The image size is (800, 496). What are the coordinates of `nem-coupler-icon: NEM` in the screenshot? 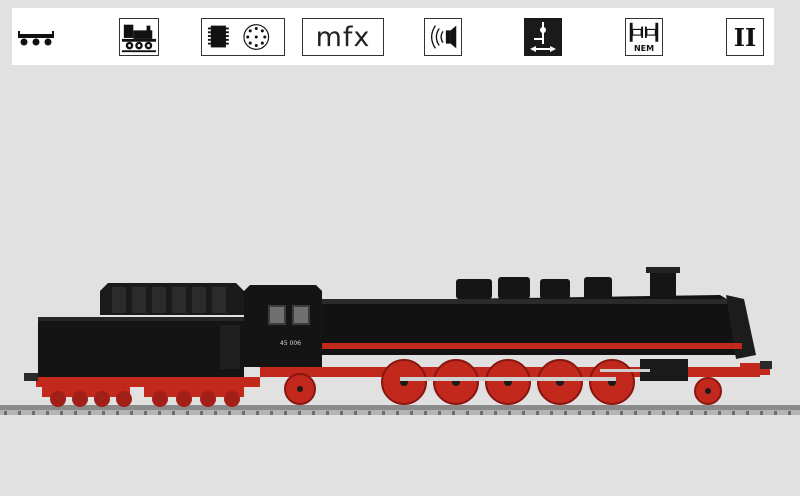 It's located at (644, 37).